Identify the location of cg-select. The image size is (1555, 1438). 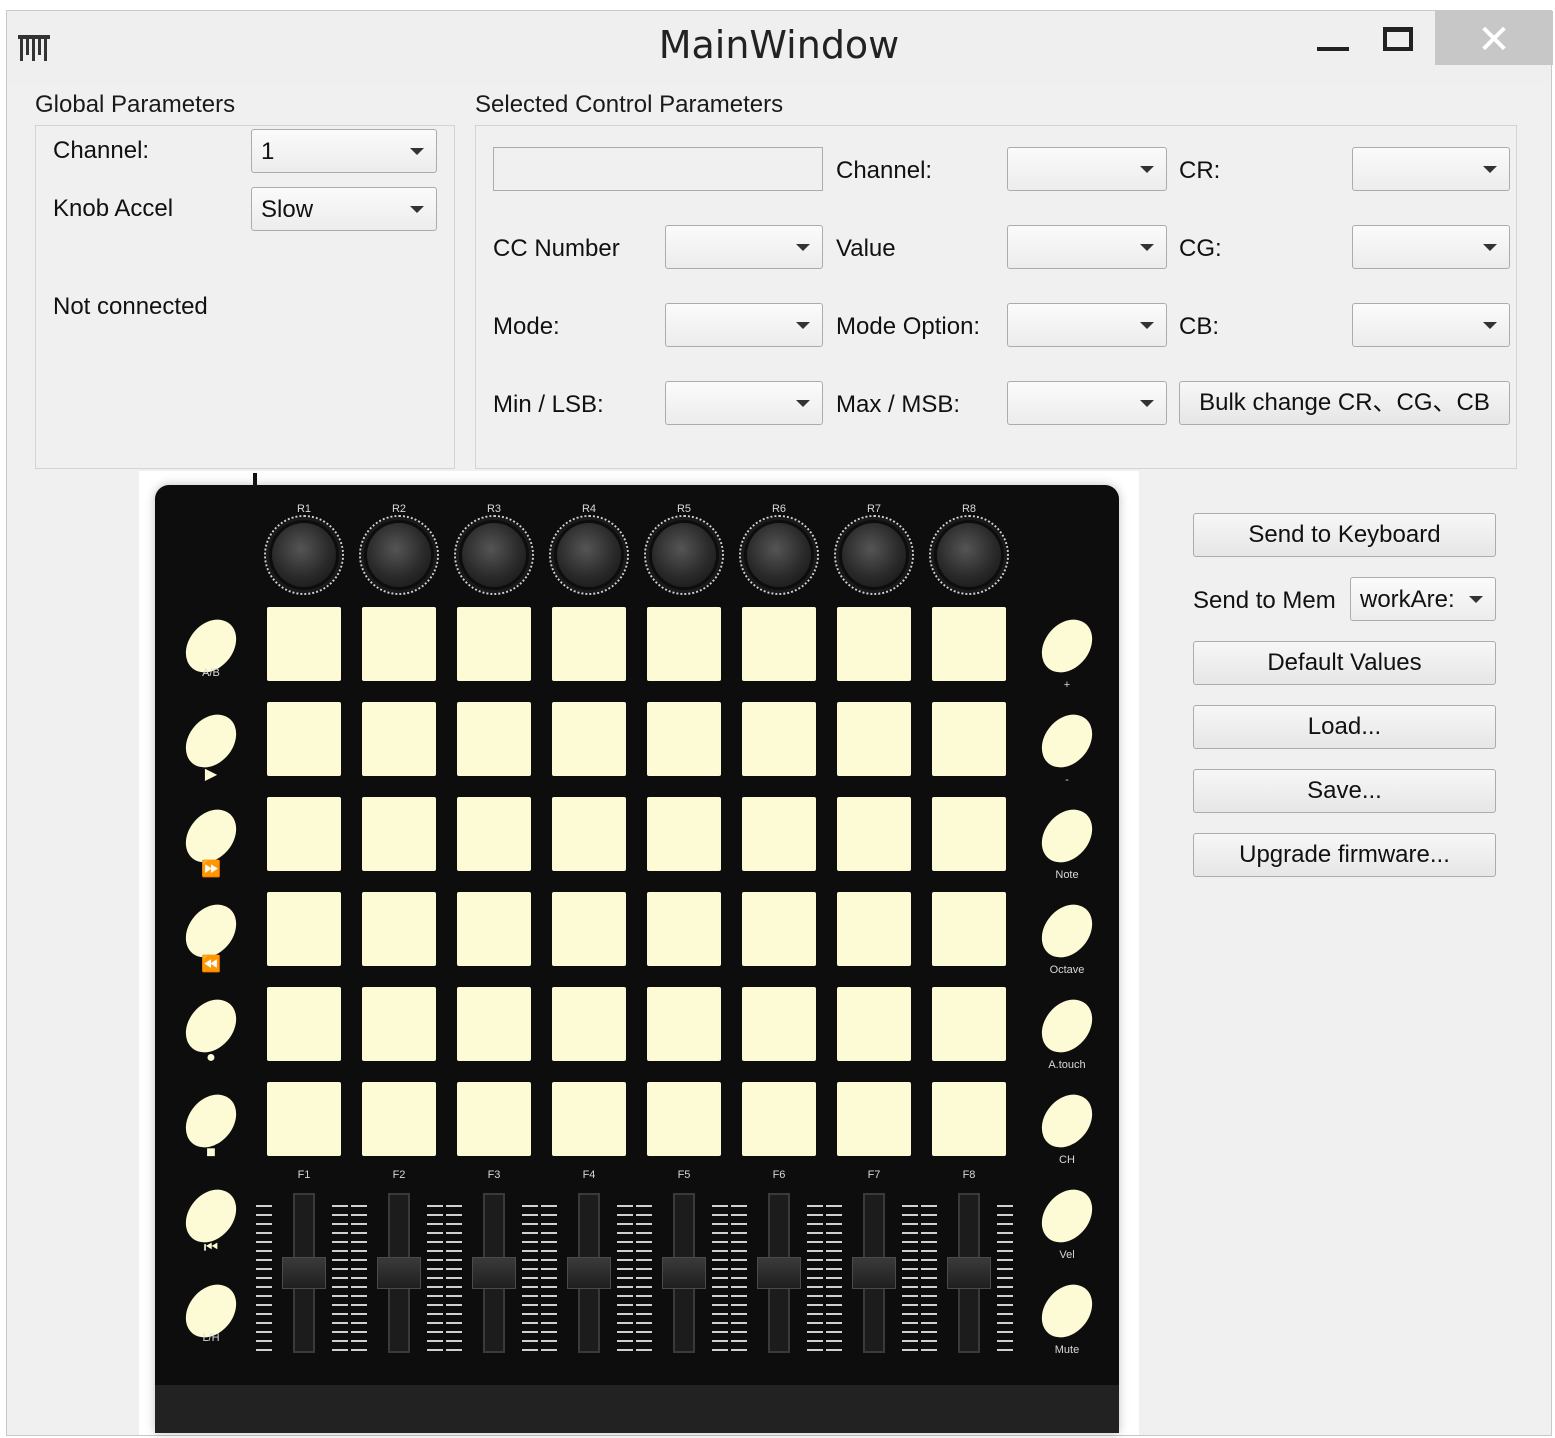
(1431, 247).